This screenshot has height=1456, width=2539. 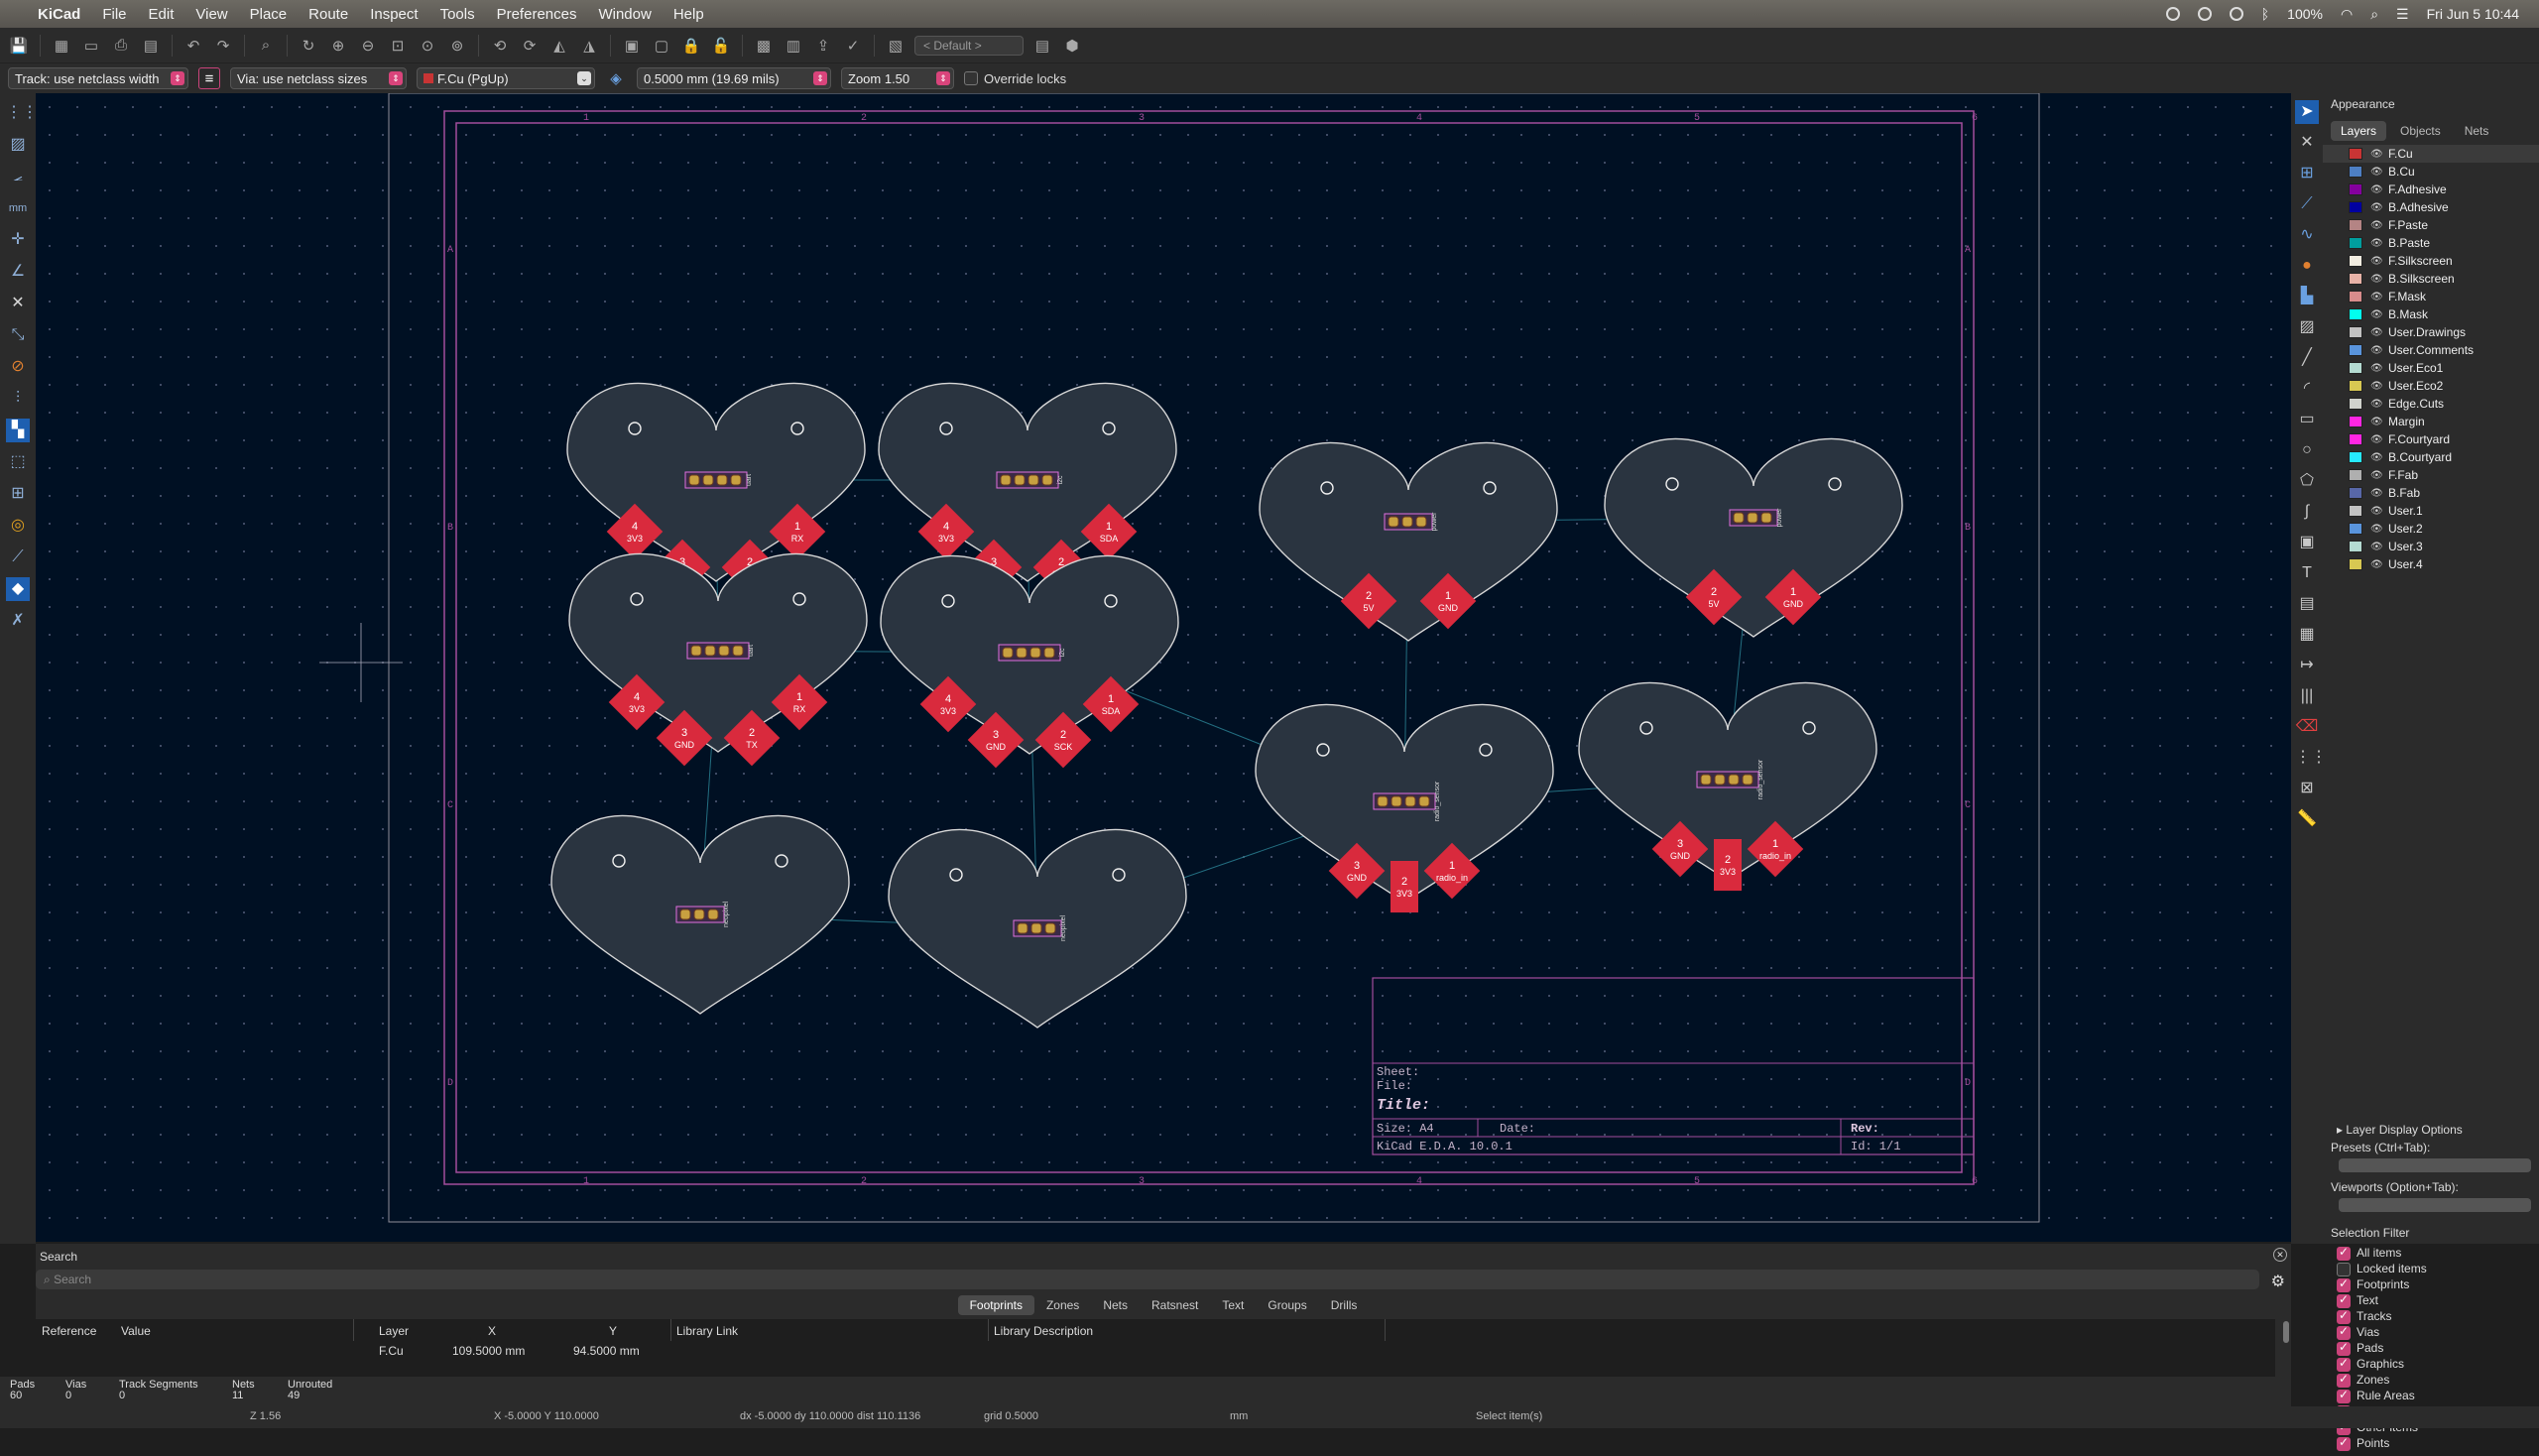 What do you see at coordinates (1728, 865) in the screenshot?
I see `smd-pad: 23V3` at bounding box center [1728, 865].